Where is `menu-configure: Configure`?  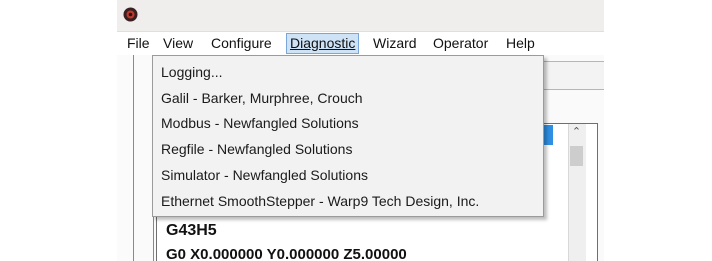
menu-configure: Configure is located at coordinates (241, 43).